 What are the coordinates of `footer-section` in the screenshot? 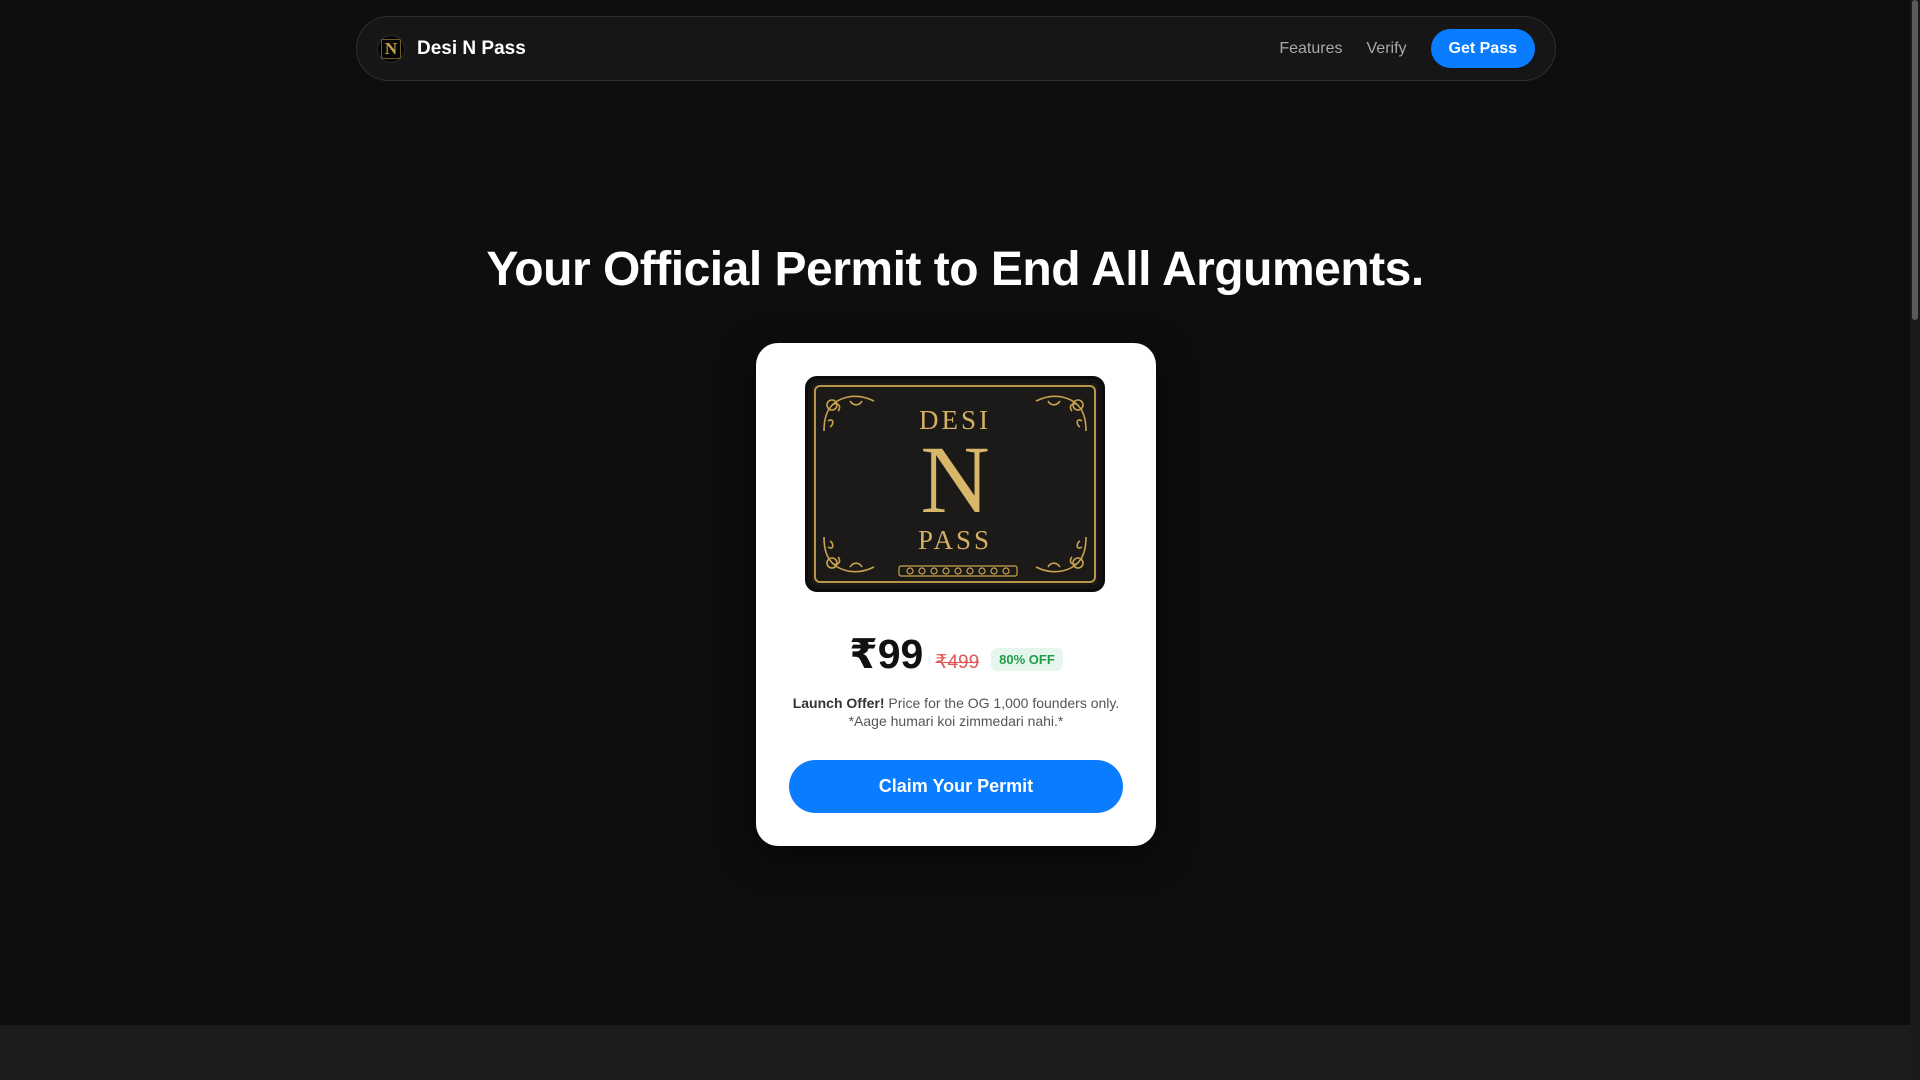 It's located at (955, 1052).